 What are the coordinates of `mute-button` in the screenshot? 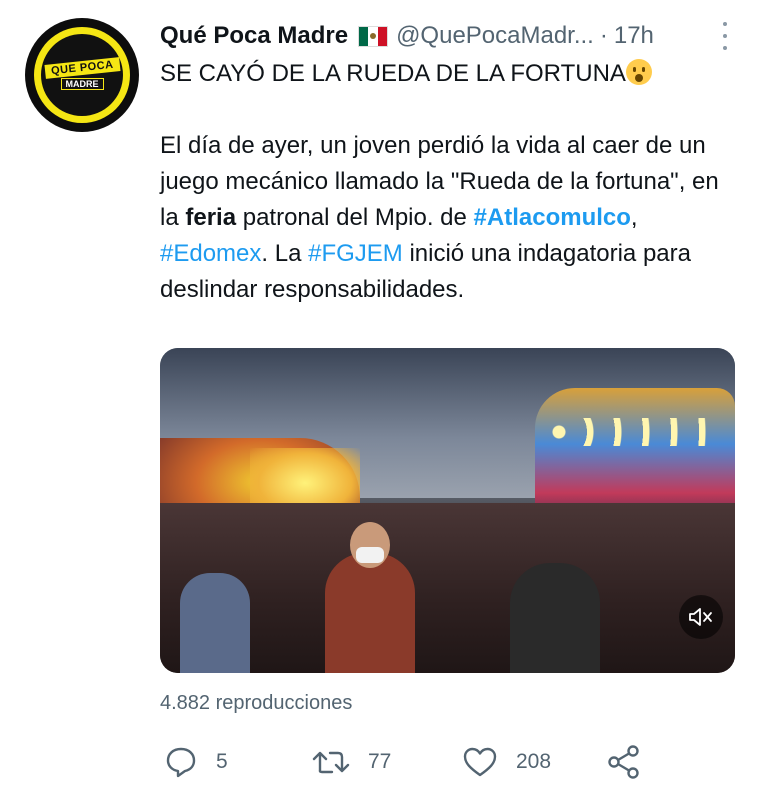 It's located at (701, 617).